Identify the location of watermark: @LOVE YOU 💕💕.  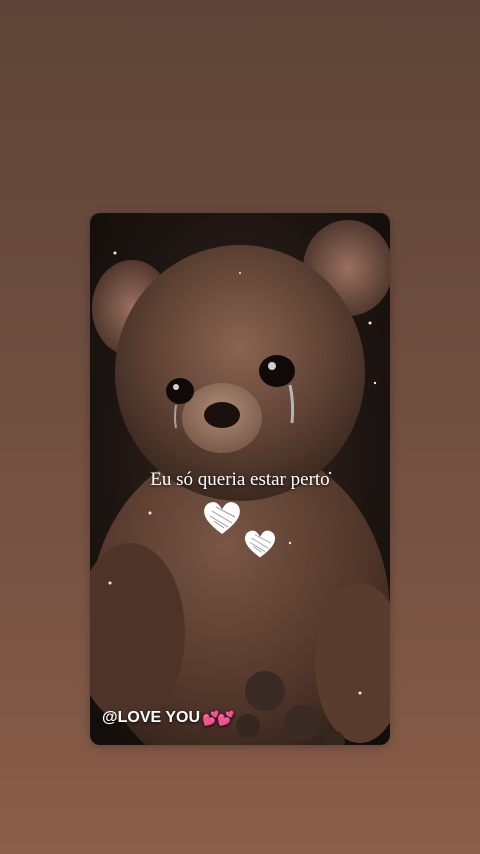
(168, 718).